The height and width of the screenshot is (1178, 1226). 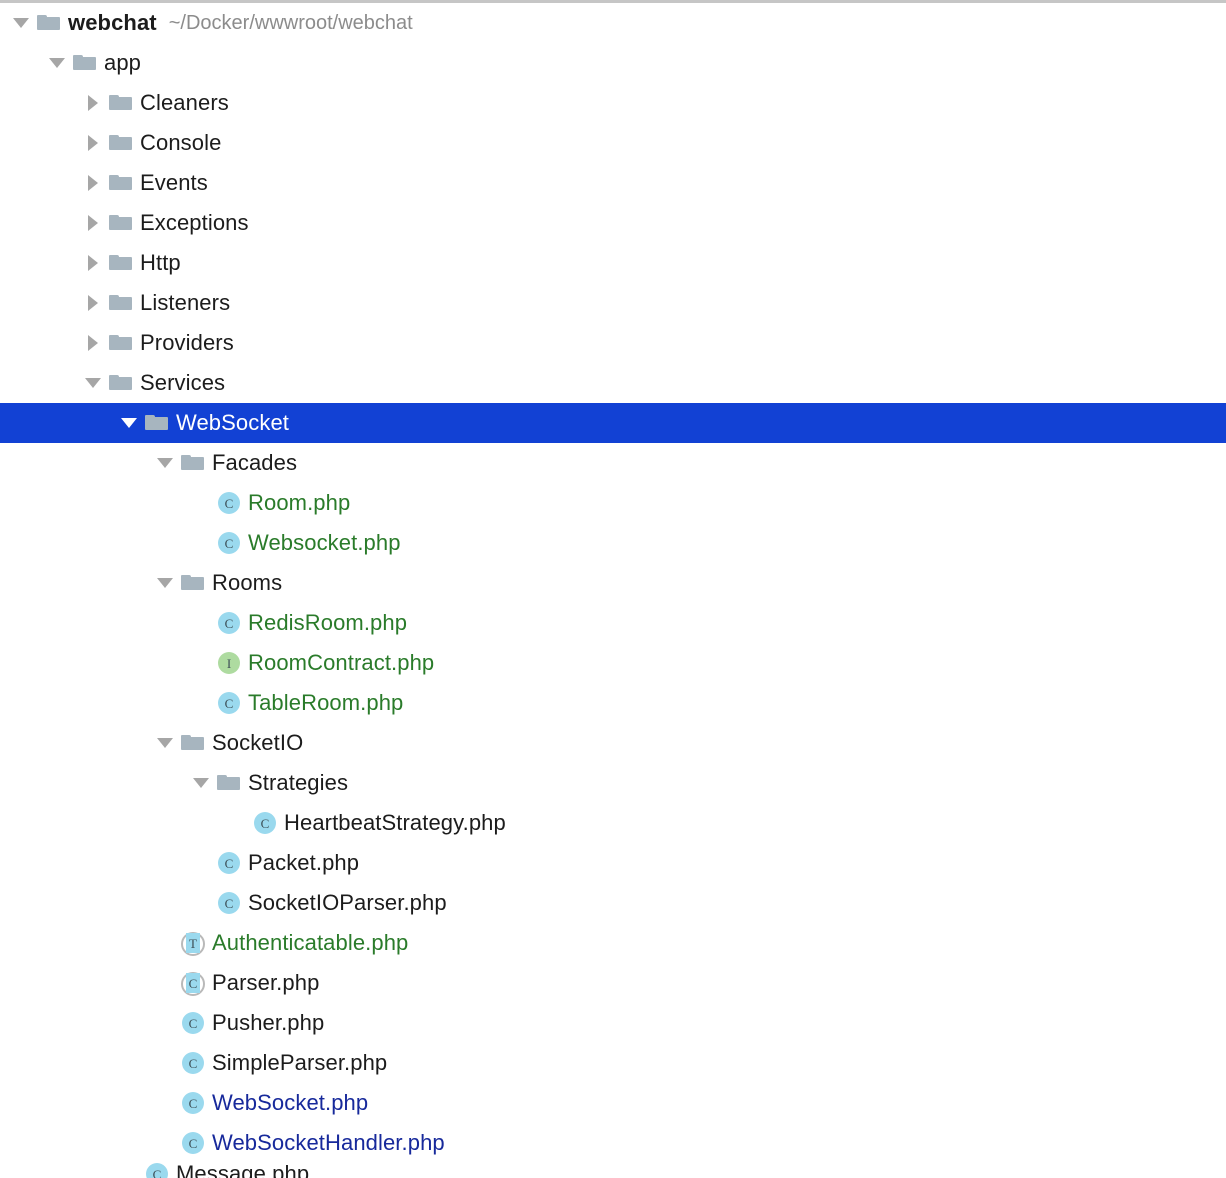 What do you see at coordinates (328, 622) in the screenshot?
I see `tree-row-label: RedisRoom.php` at bounding box center [328, 622].